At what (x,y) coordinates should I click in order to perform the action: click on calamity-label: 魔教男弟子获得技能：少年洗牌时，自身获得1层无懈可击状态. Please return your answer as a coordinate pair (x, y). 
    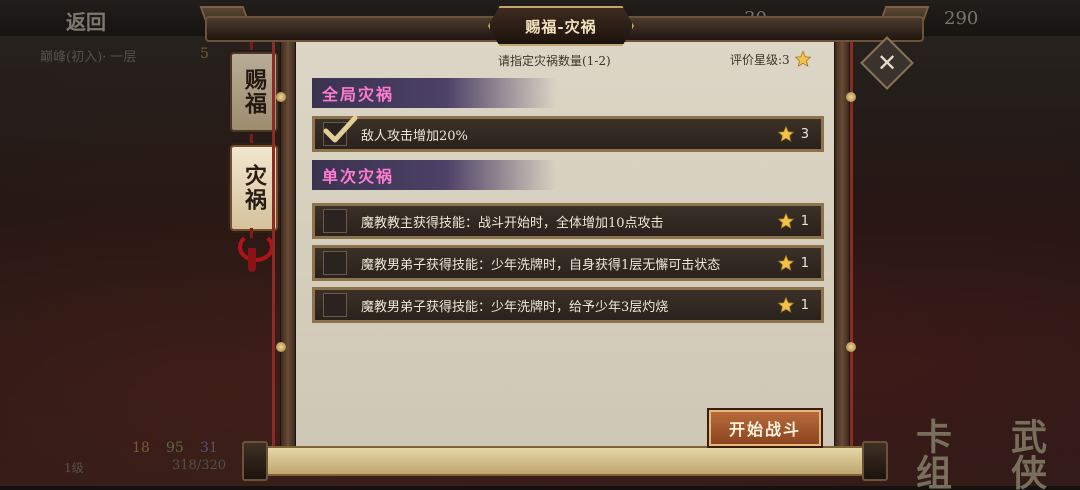
    Looking at the image, I should click on (541, 265).